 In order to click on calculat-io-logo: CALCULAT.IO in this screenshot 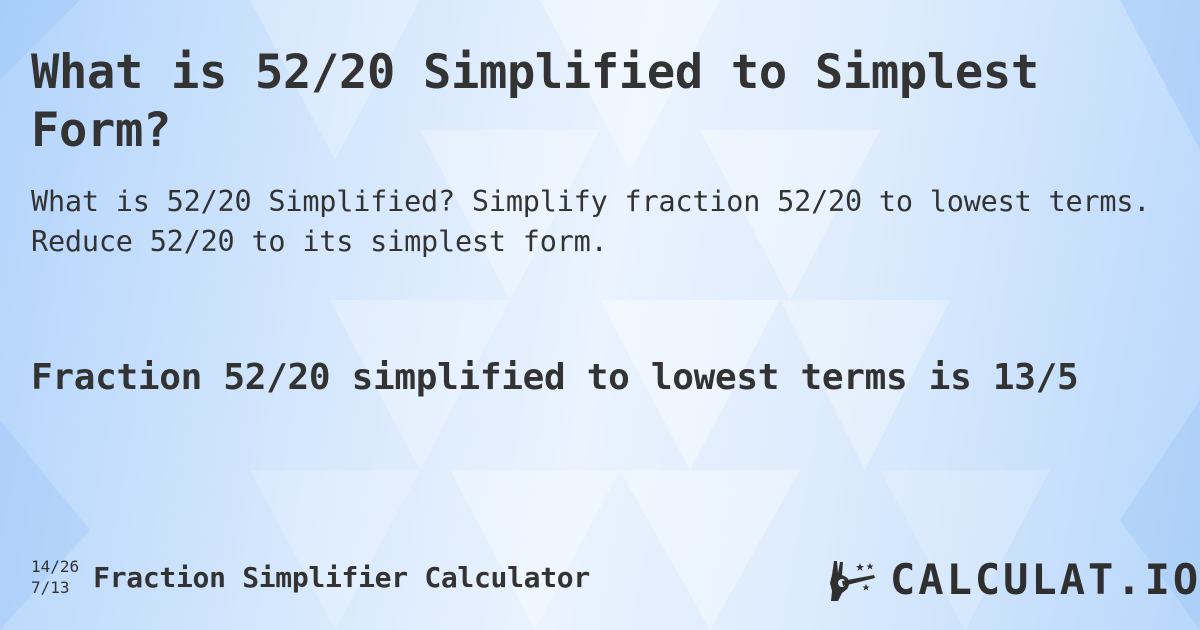, I will do `click(1014, 580)`.